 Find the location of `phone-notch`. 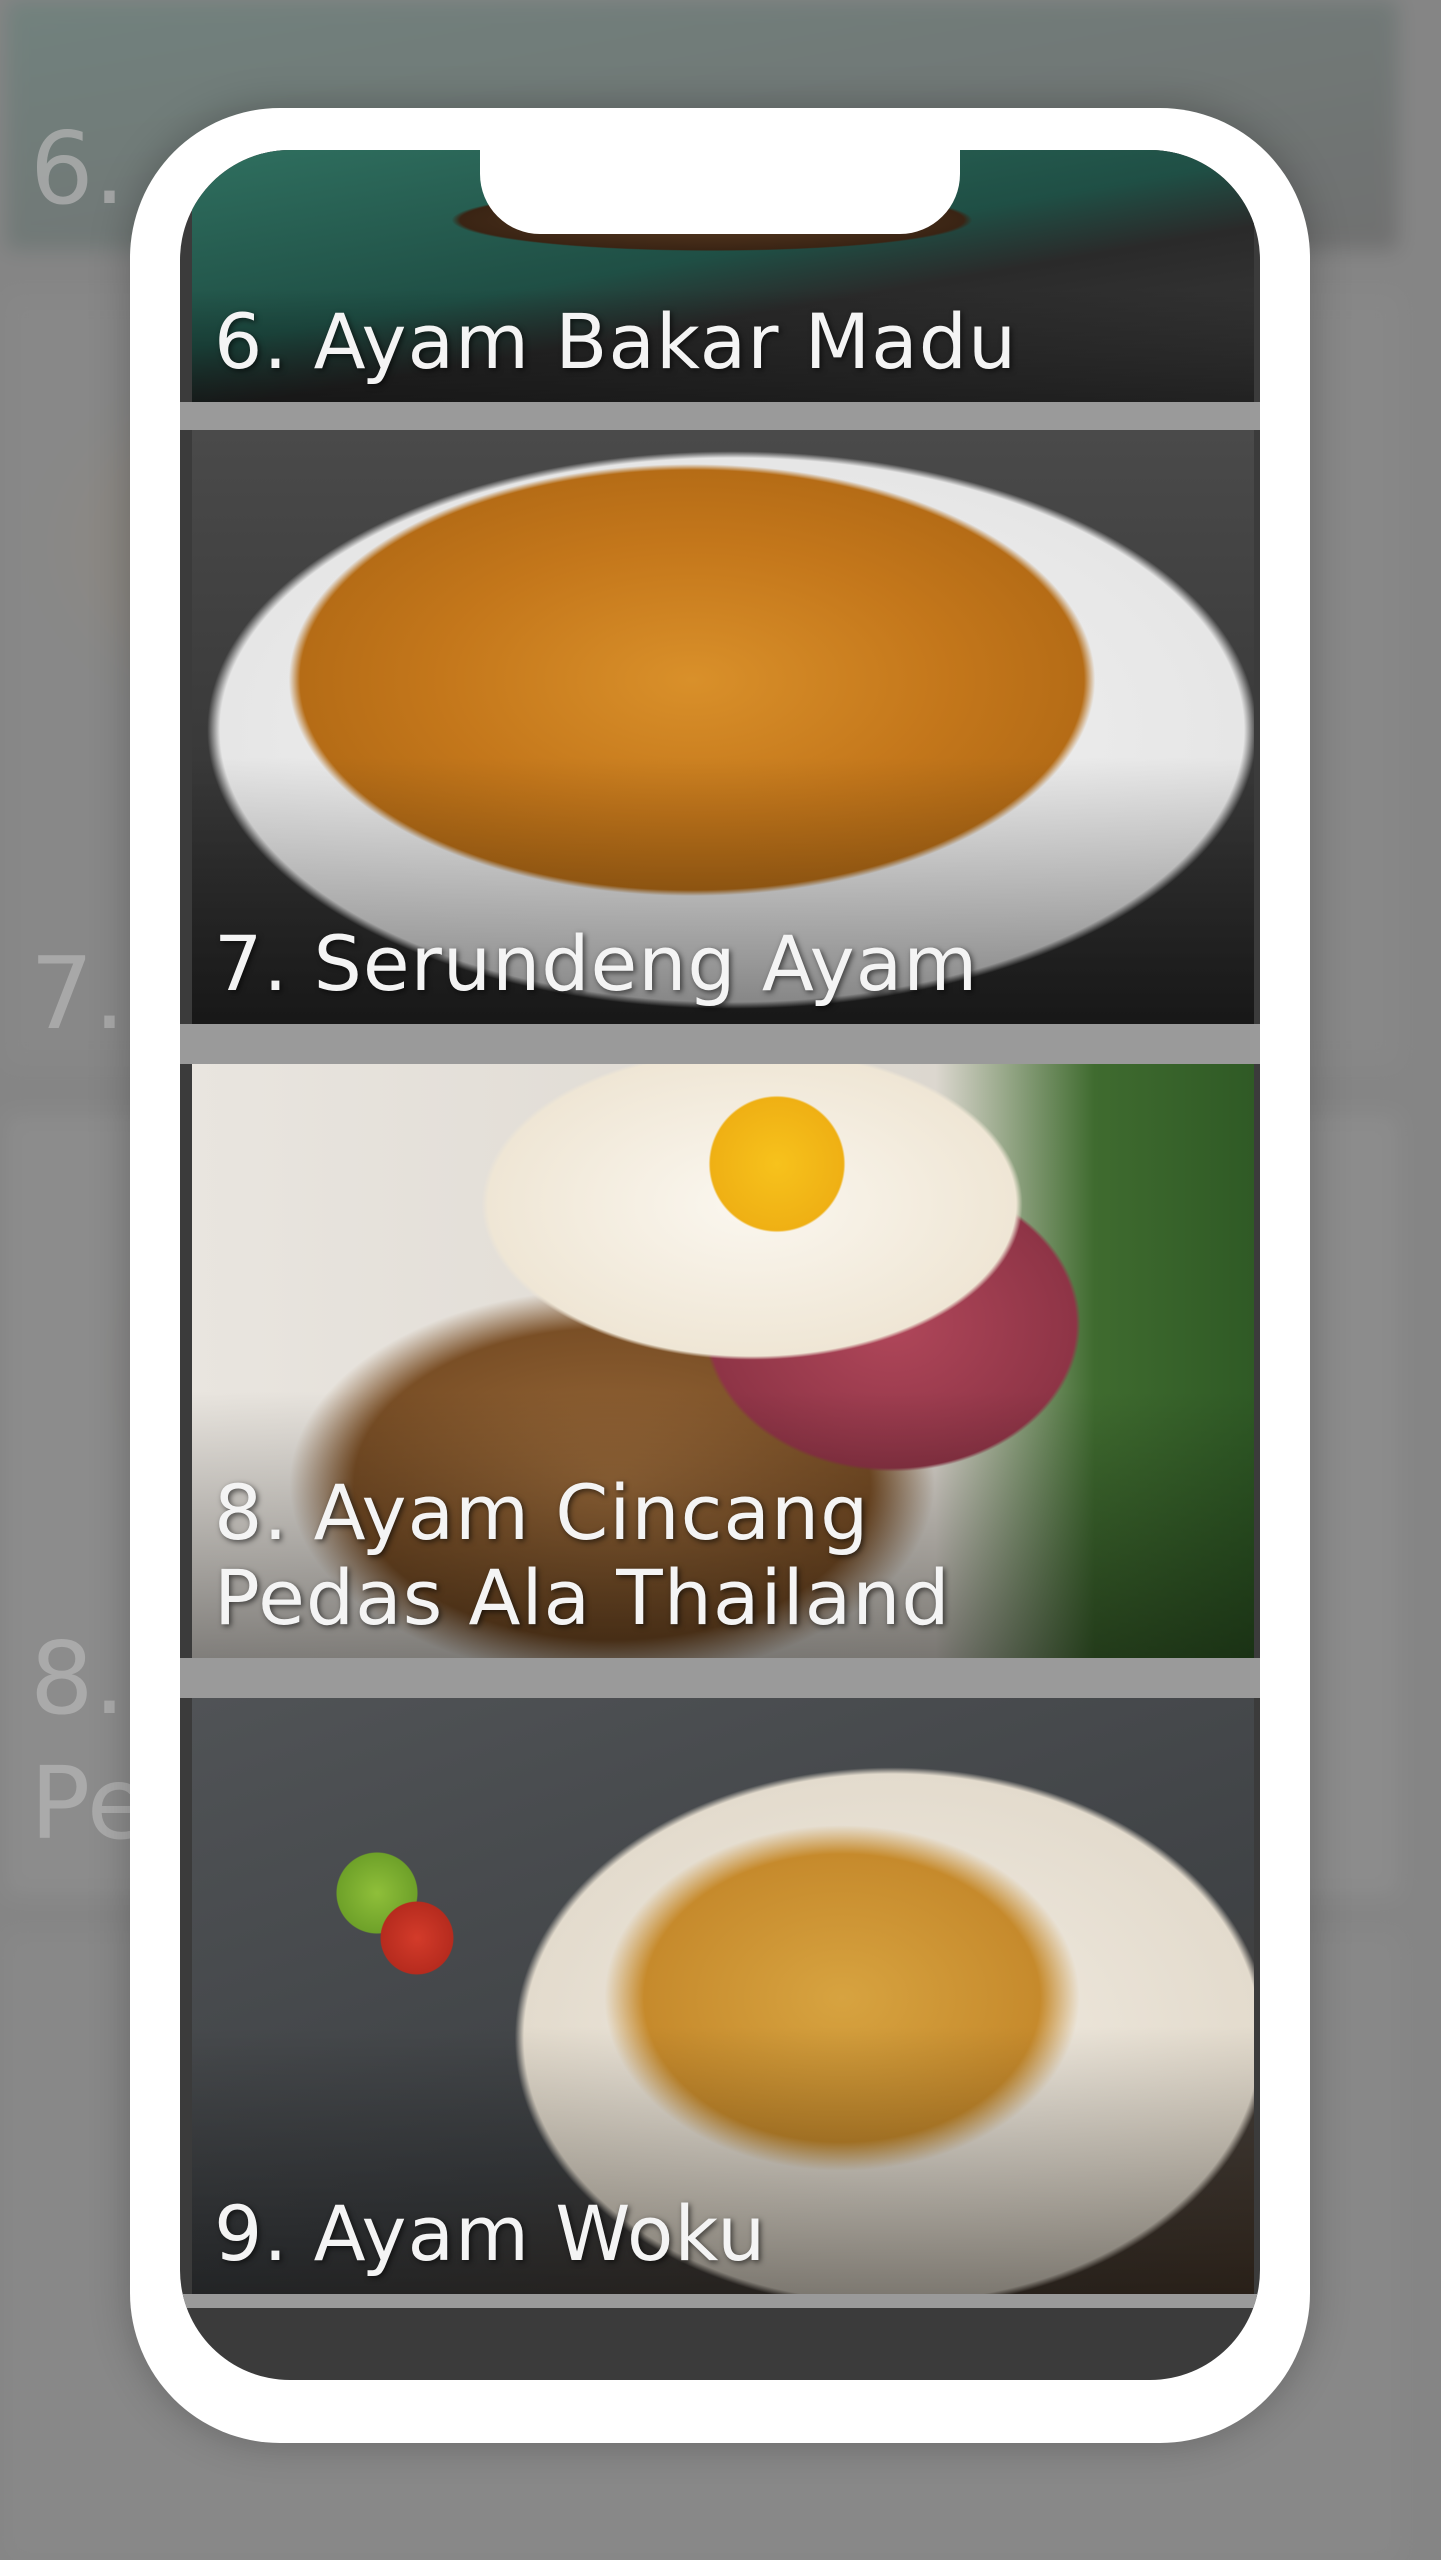

phone-notch is located at coordinates (720, 192).